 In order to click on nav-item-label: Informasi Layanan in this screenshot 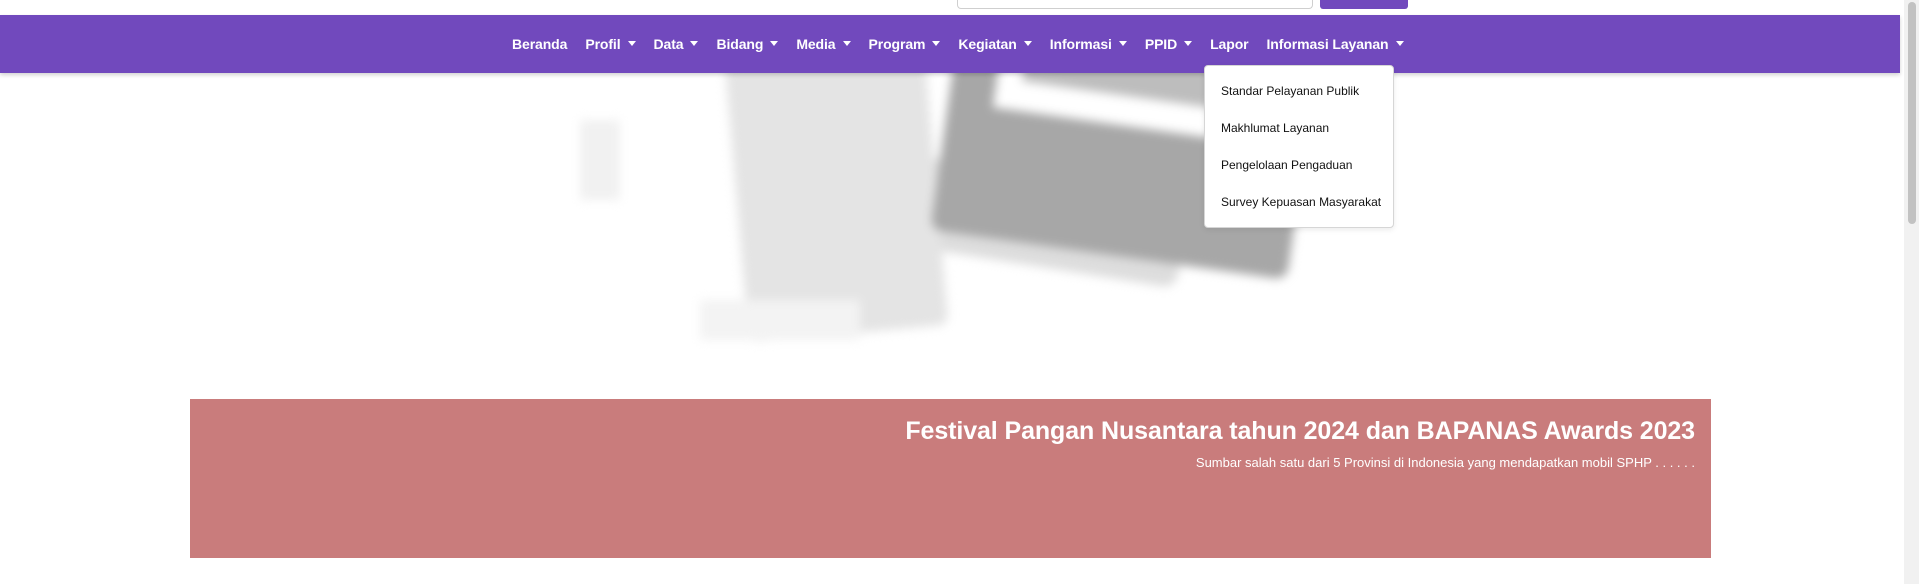, I will do `click(1327, 44)`.